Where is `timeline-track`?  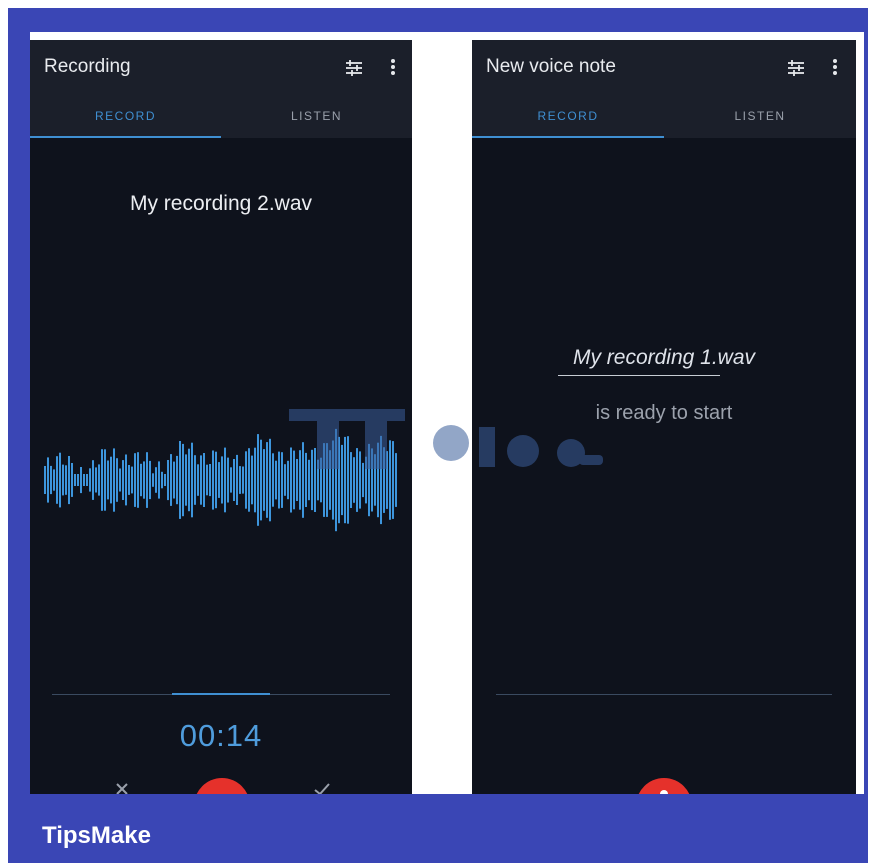 timeline-track is located at coordinates (664, 694).